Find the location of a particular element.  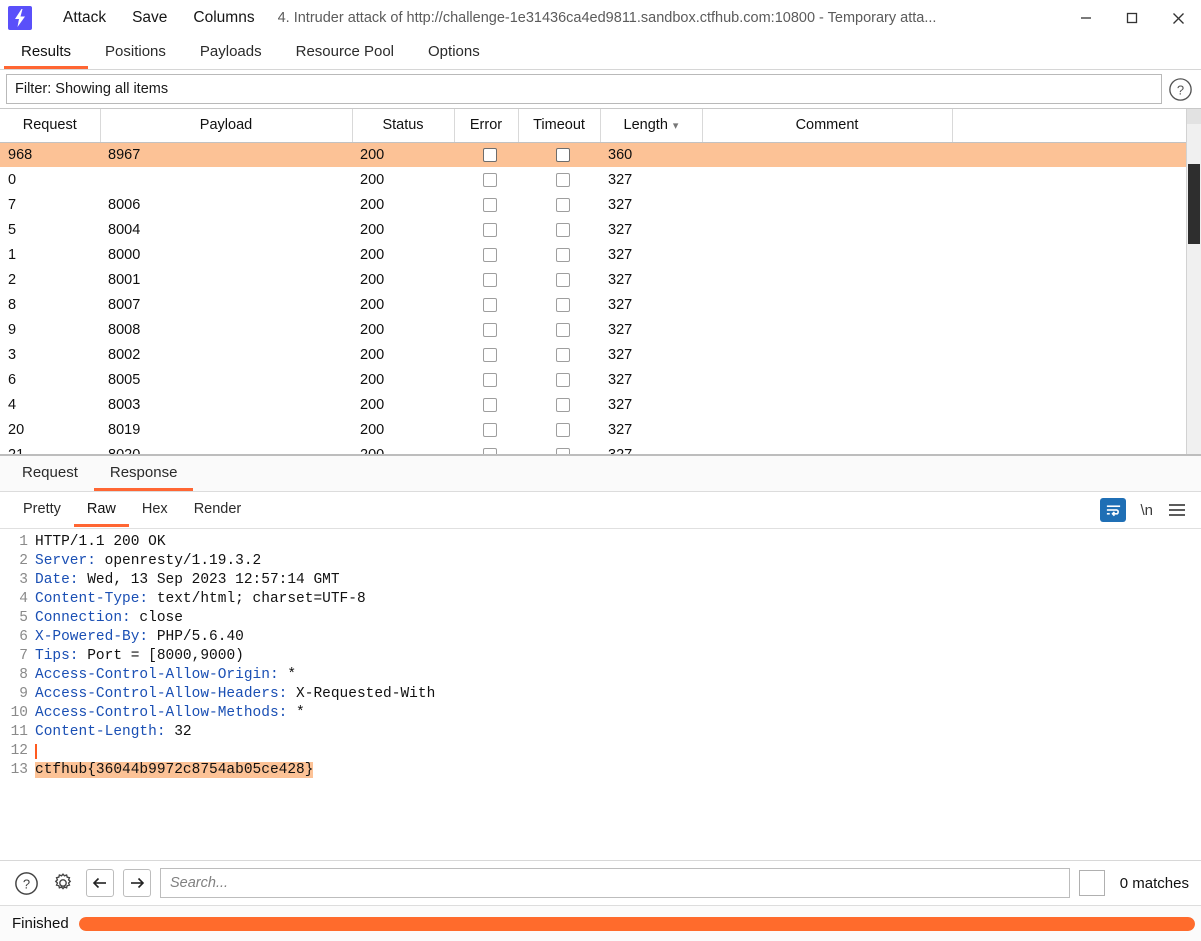

table-row: 3 8002 200 327 is located at coordinates (593, 354).